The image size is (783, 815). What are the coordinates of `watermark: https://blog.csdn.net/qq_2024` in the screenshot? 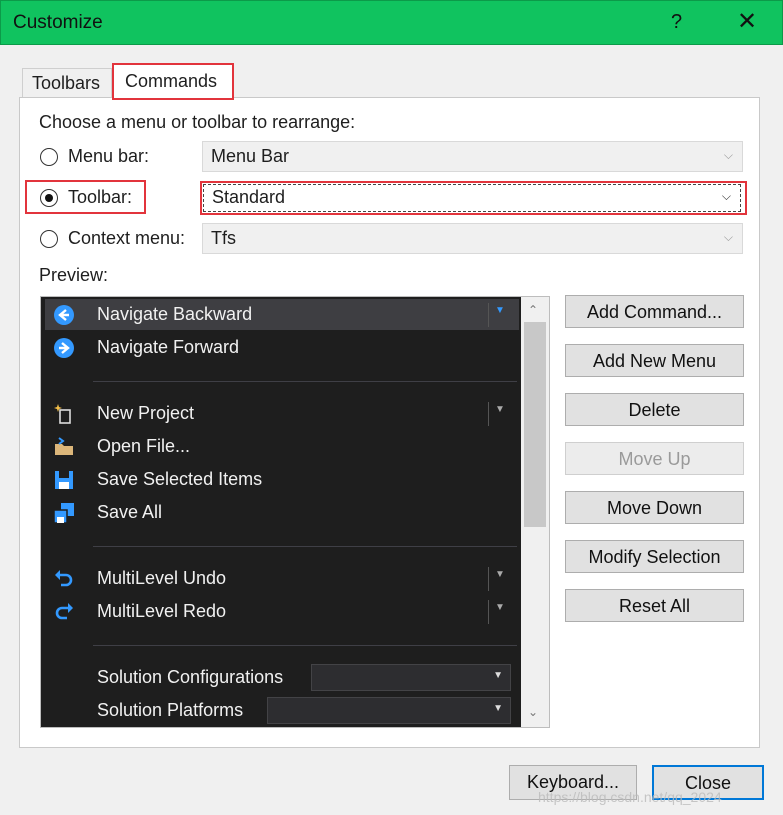 It's located at (630, 797).